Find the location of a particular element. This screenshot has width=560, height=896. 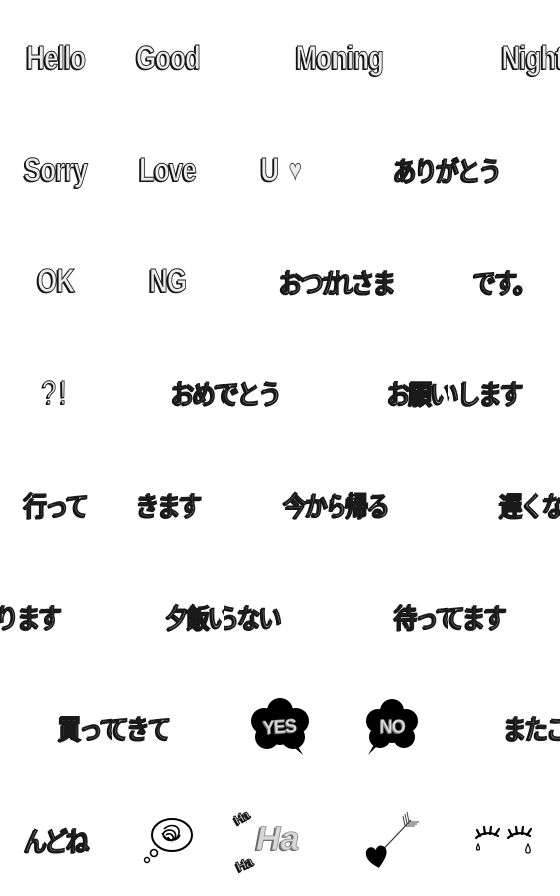

sticker-otsukare-1: おつか is located at coordinates (280, 281).